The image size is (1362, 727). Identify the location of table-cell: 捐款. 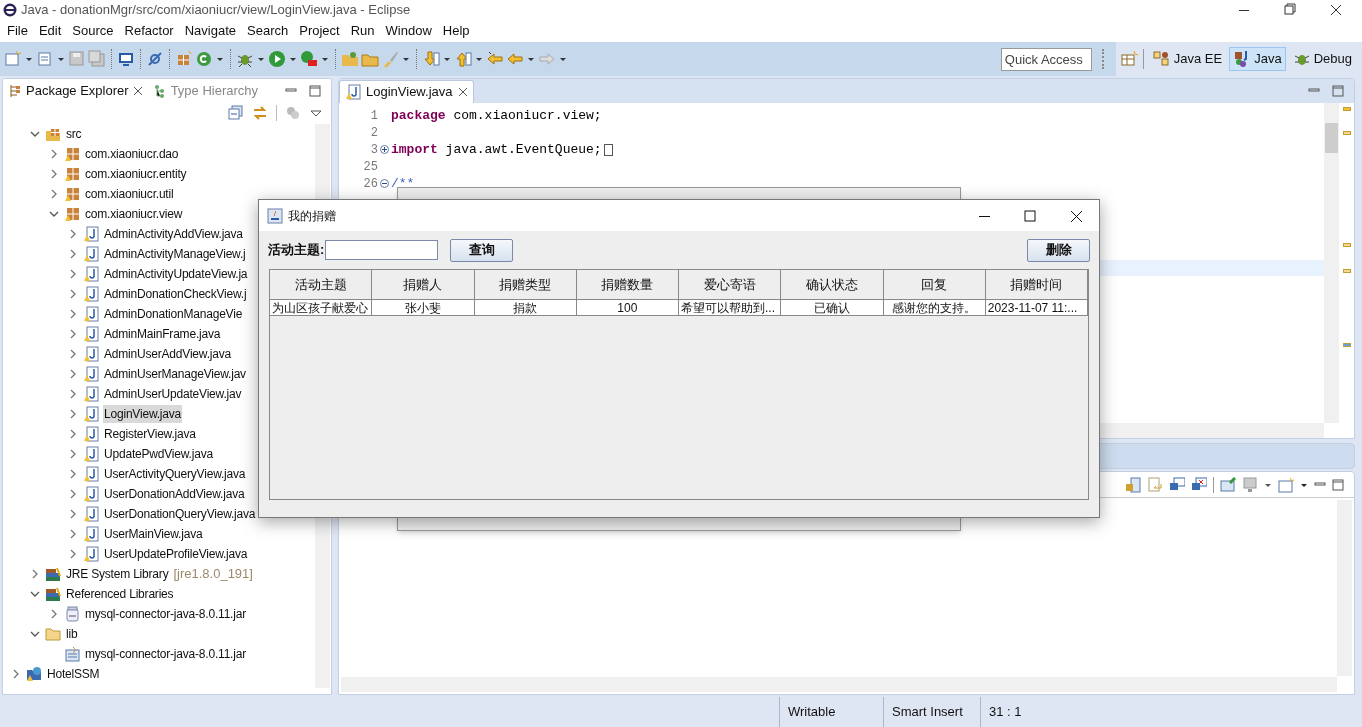
(525, 308).